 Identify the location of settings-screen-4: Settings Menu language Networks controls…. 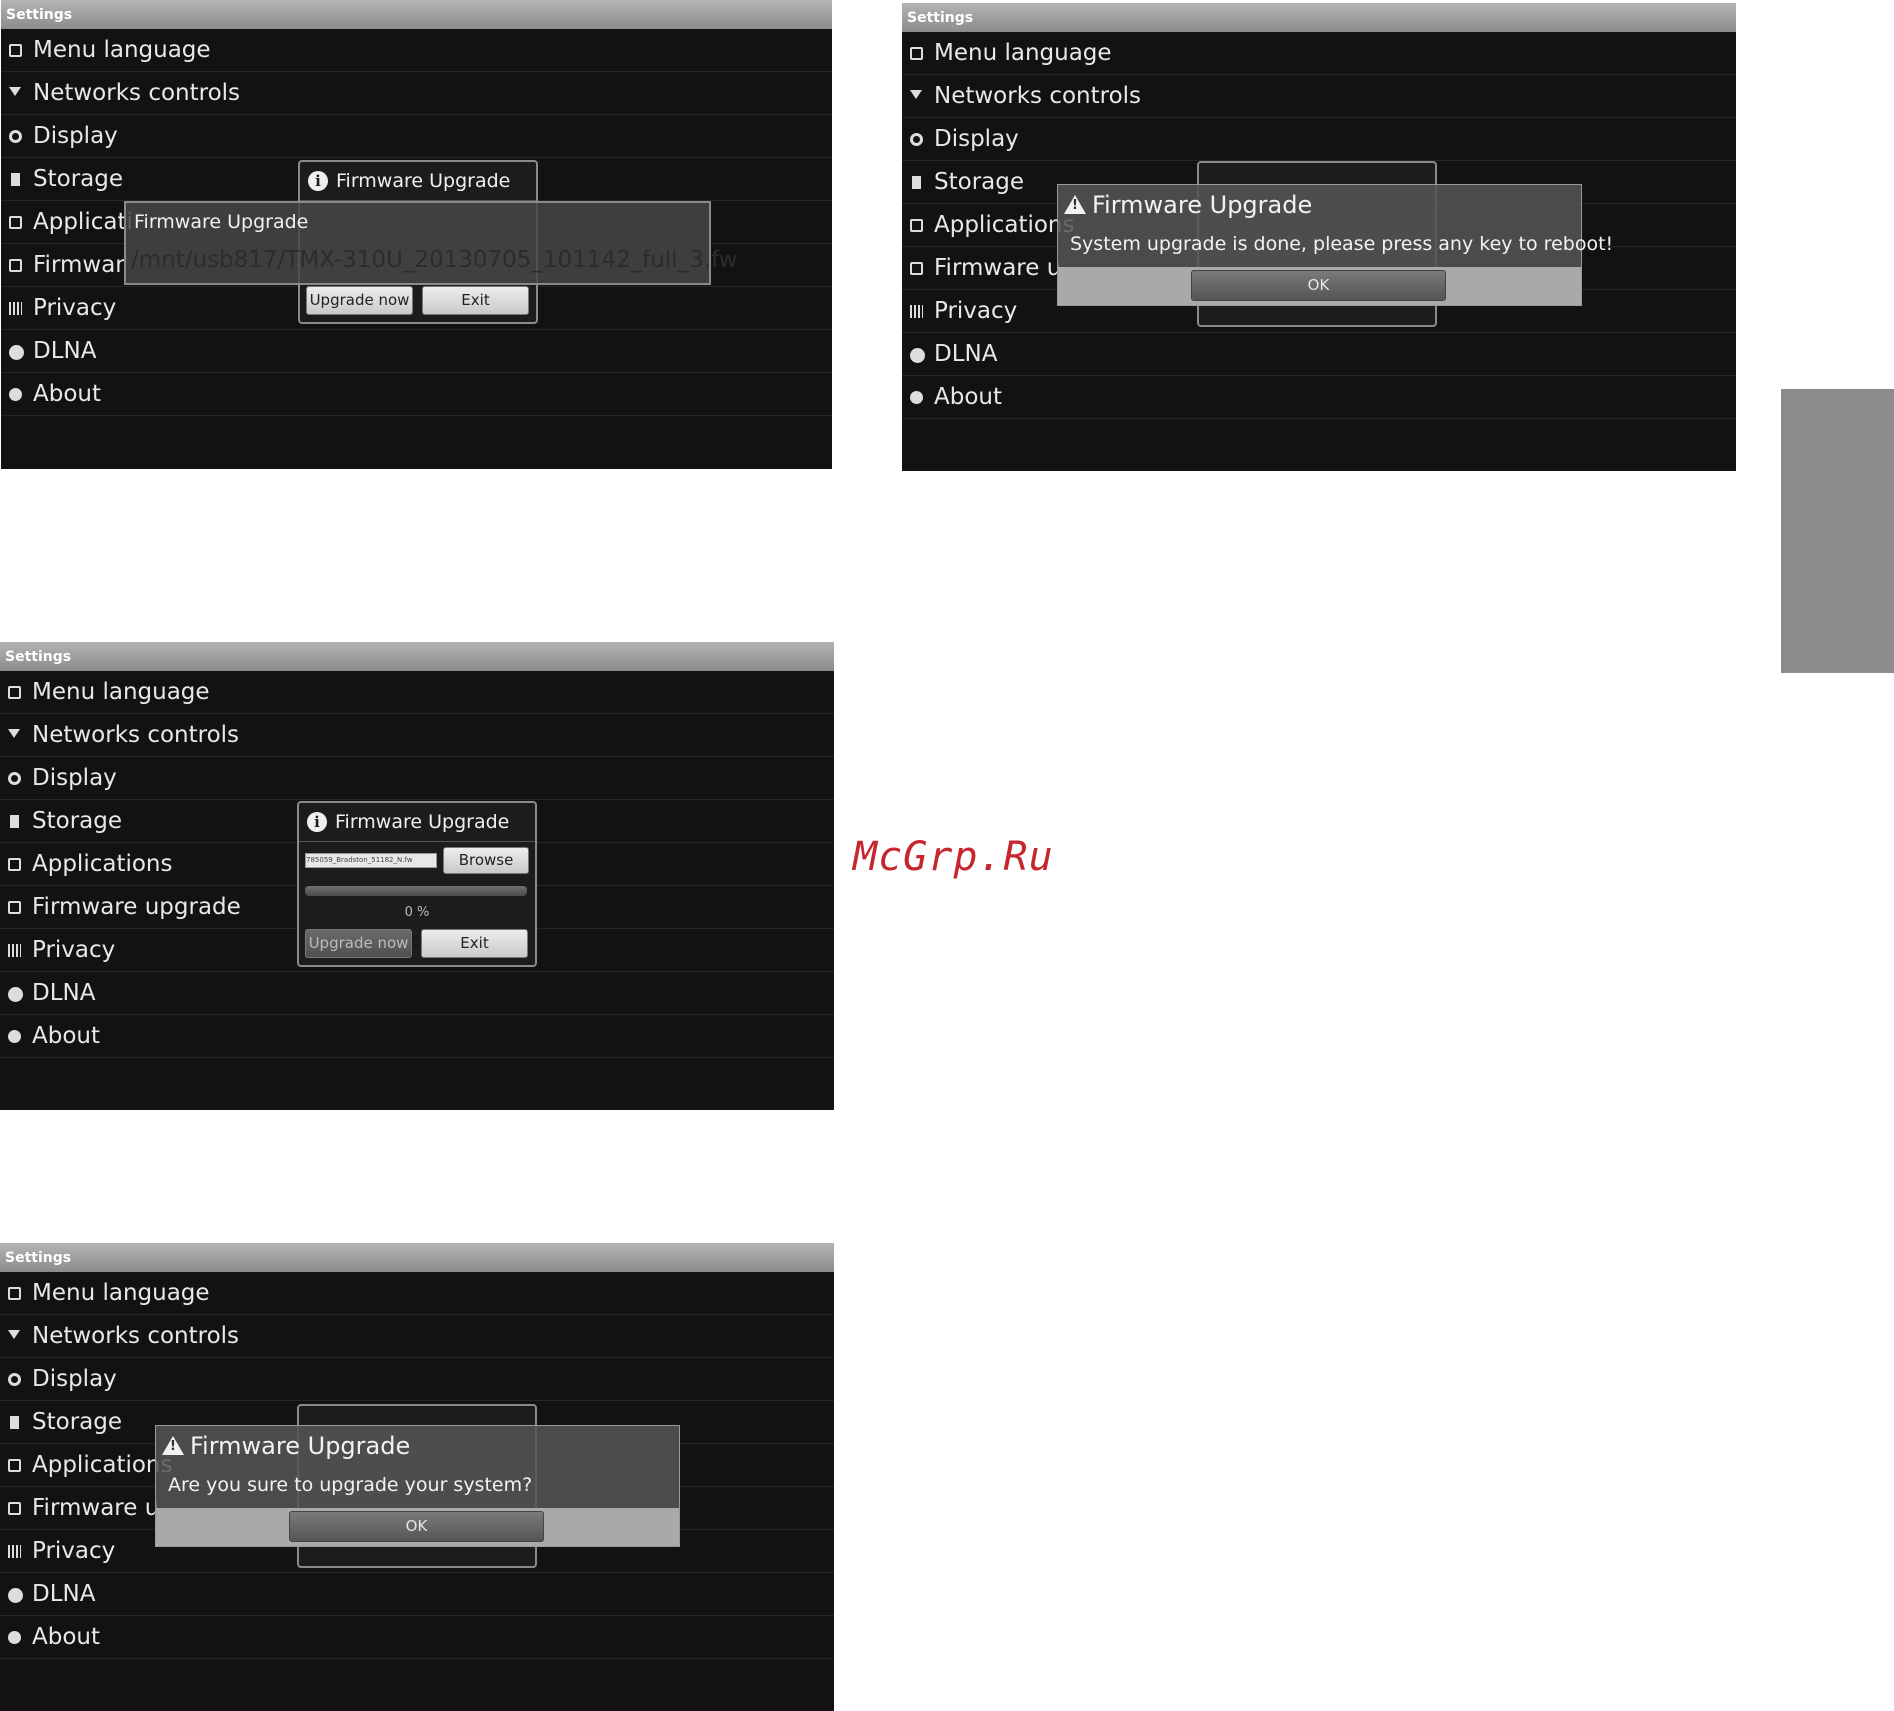
(417, 1477).